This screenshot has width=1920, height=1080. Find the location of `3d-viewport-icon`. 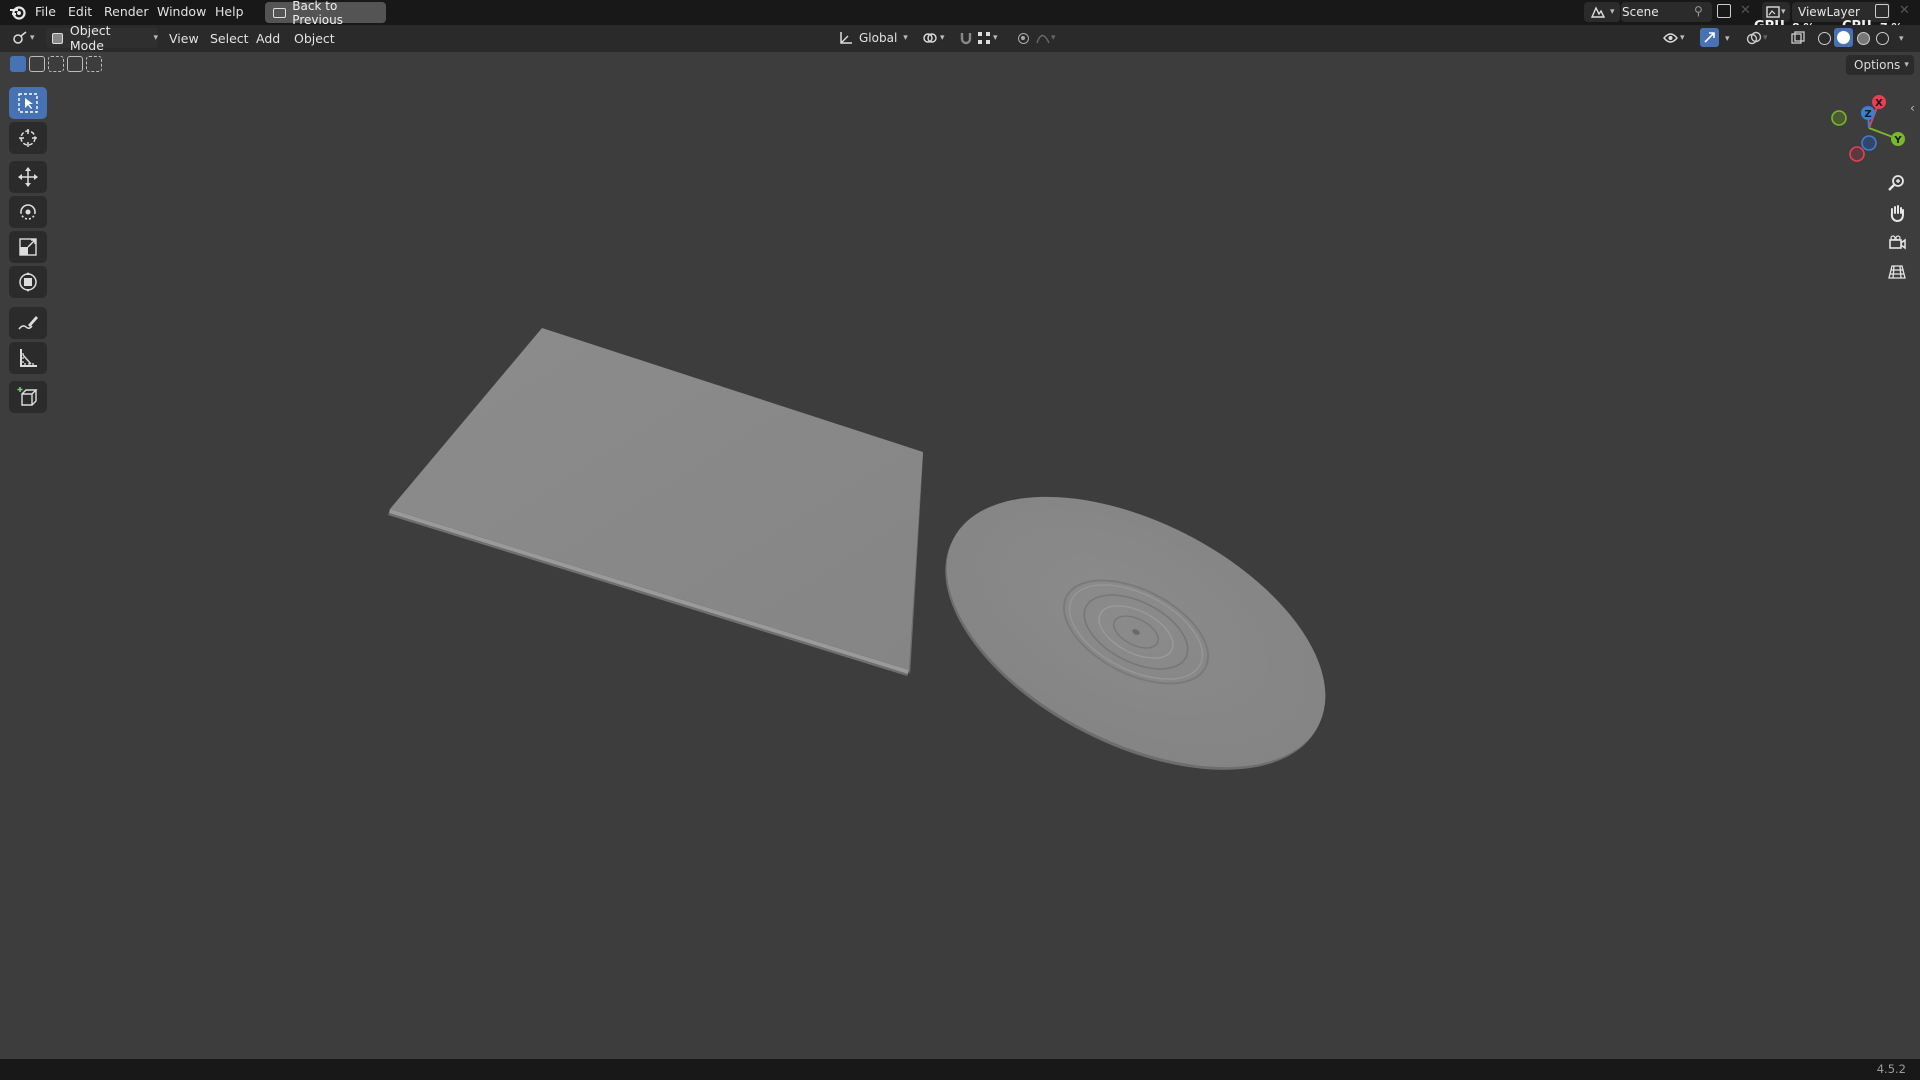

3d-viewport-icon is located at coordinates (20, 37).